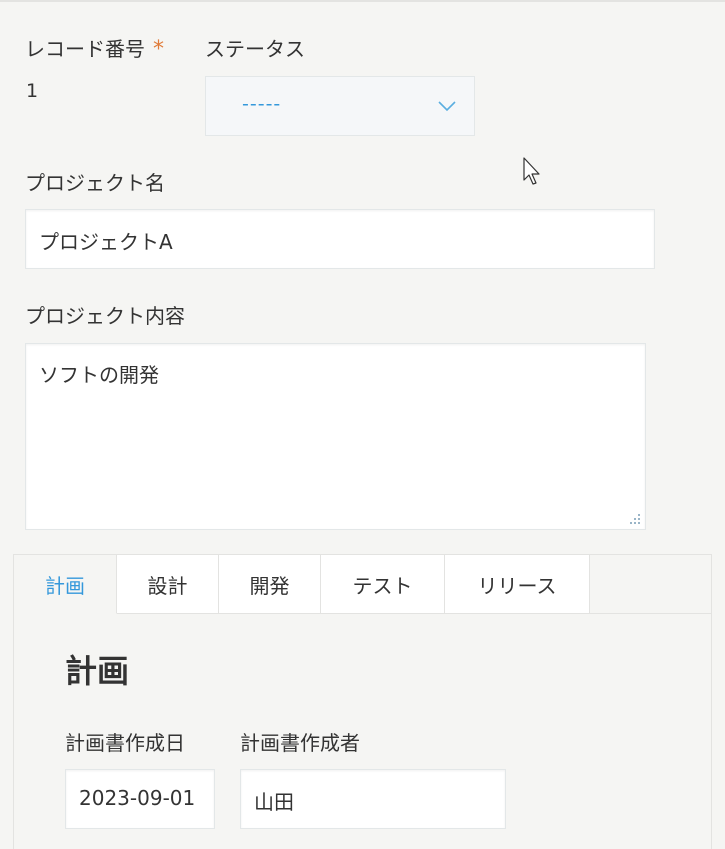 Image resolution: width=725 pixels, height=849 pixels. I want to click on status-label: ステータス, so click(255, 49).